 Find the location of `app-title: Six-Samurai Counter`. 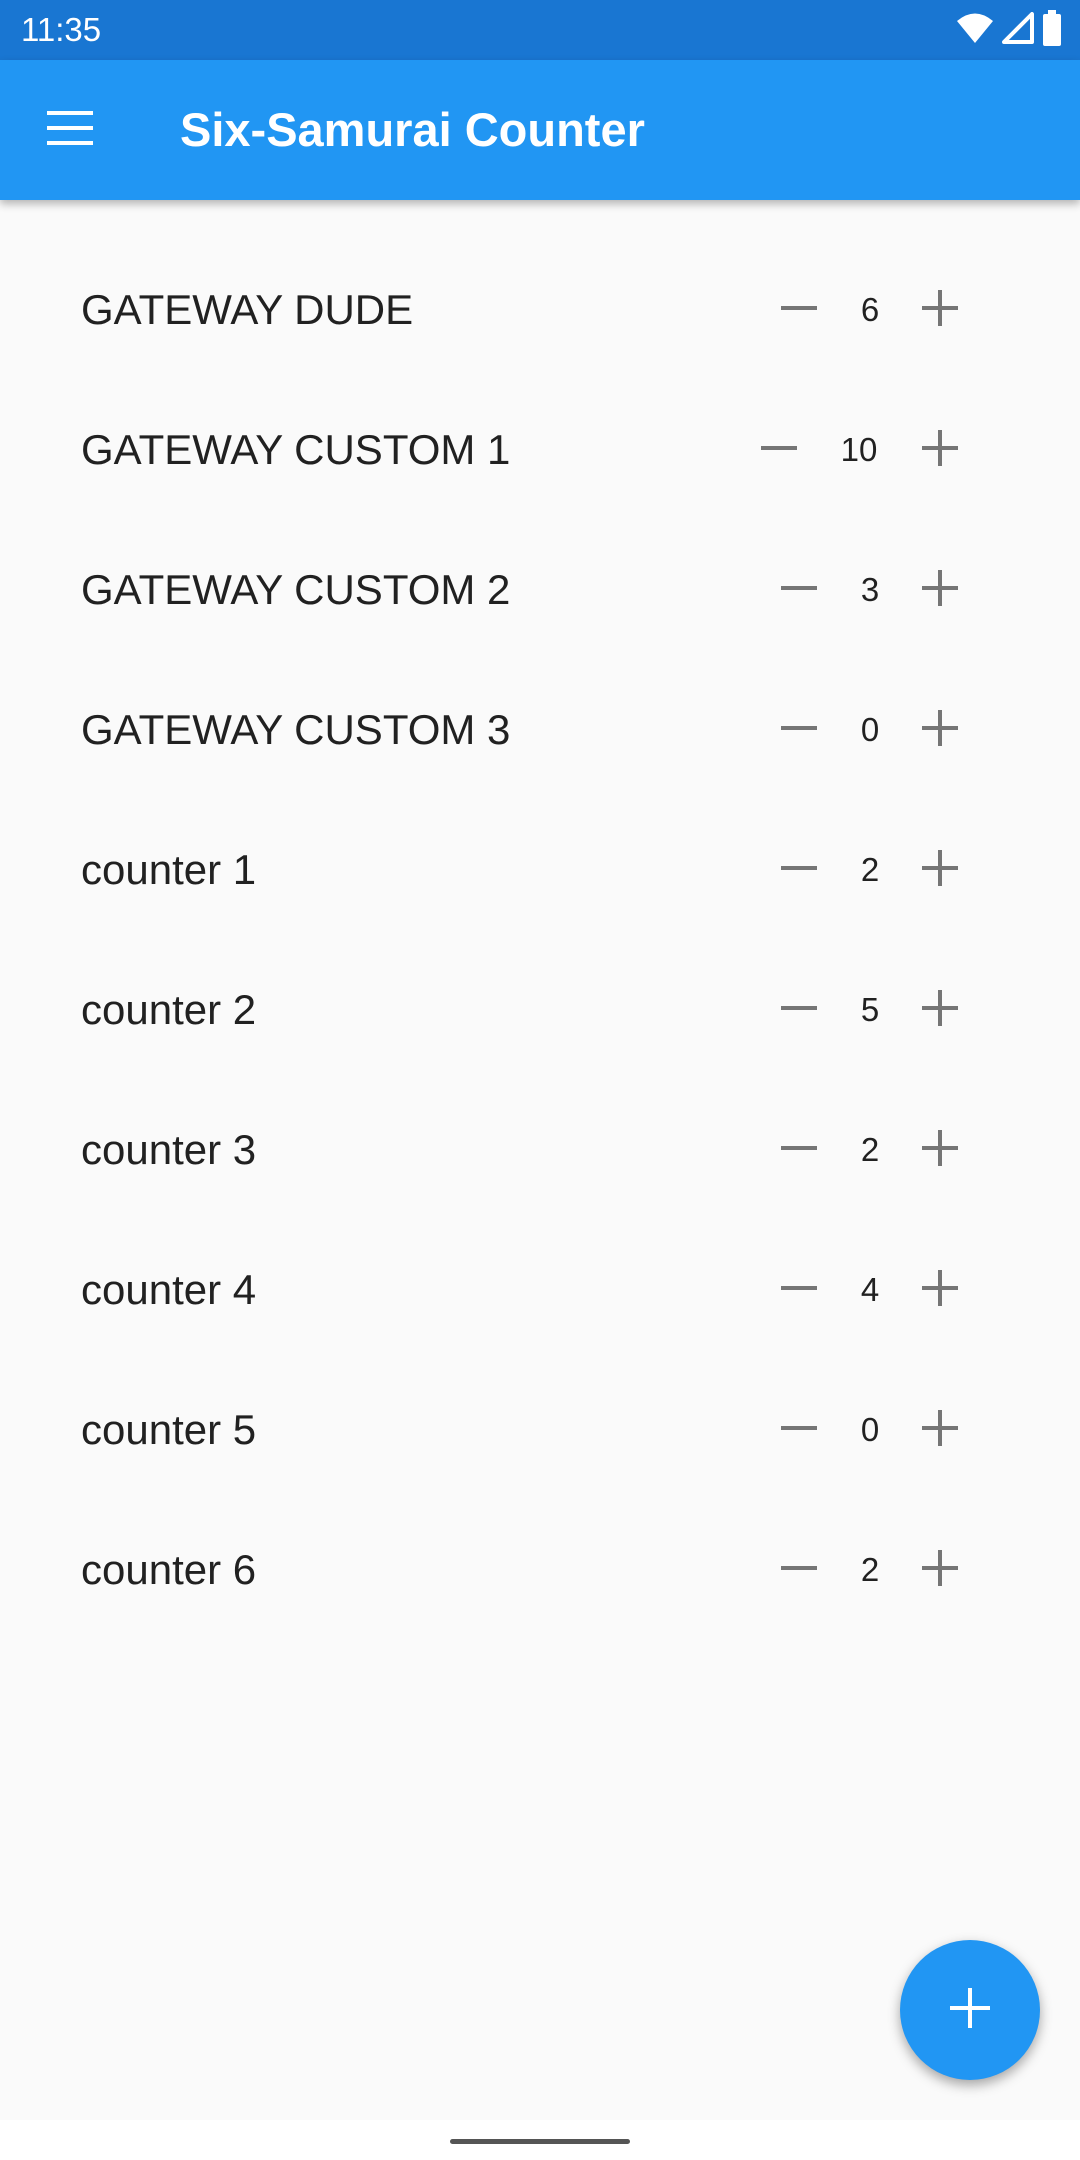

app-title: Six-Samurai Counter is located at coordinates (412, 129).